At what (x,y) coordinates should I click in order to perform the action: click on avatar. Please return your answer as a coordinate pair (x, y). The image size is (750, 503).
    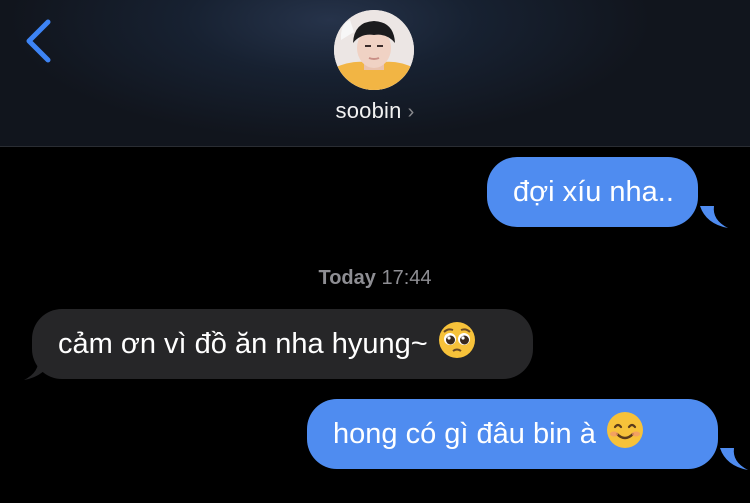
    Looking at the image, I should click on (374, 50).